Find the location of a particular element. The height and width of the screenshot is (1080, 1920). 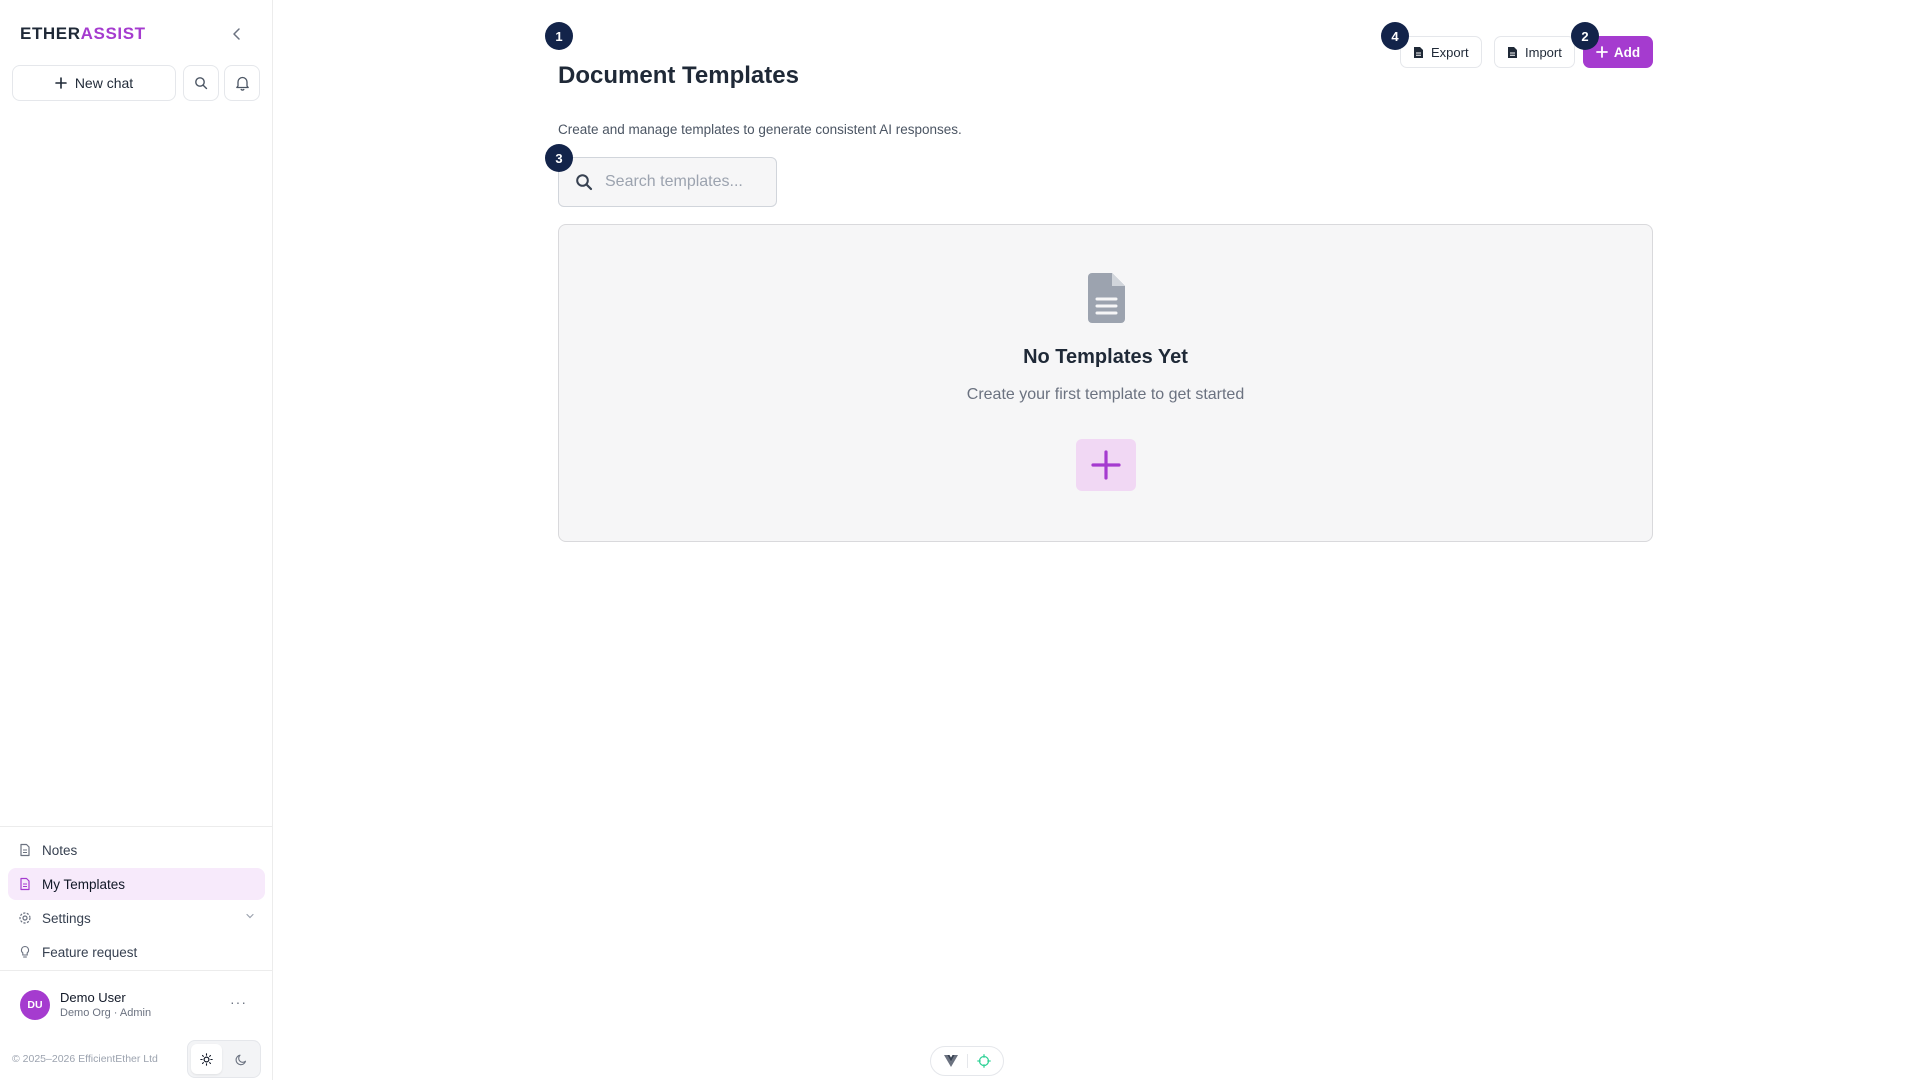

page-title: Document Templates is located at coordinates (678, 75).